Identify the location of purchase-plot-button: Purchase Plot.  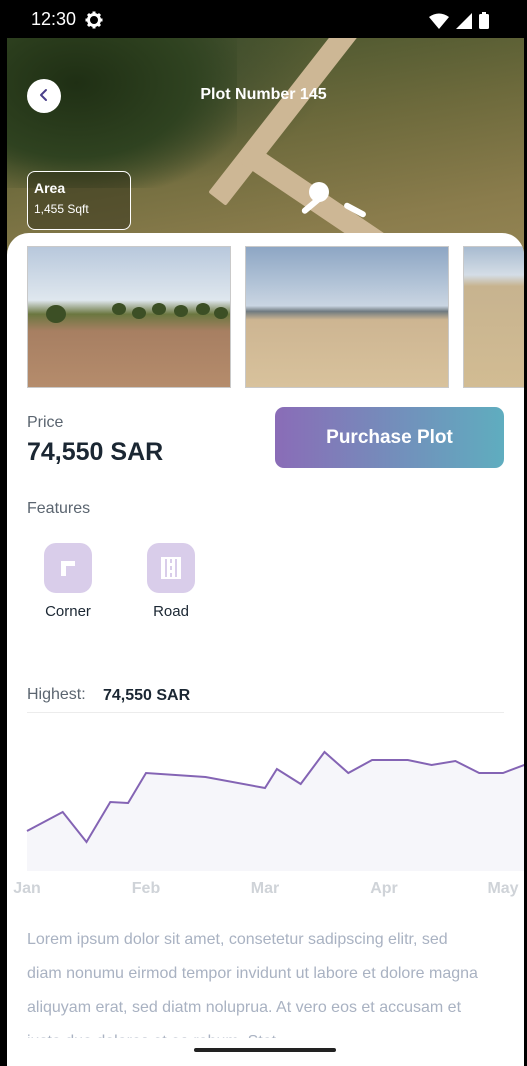
(389, 437).